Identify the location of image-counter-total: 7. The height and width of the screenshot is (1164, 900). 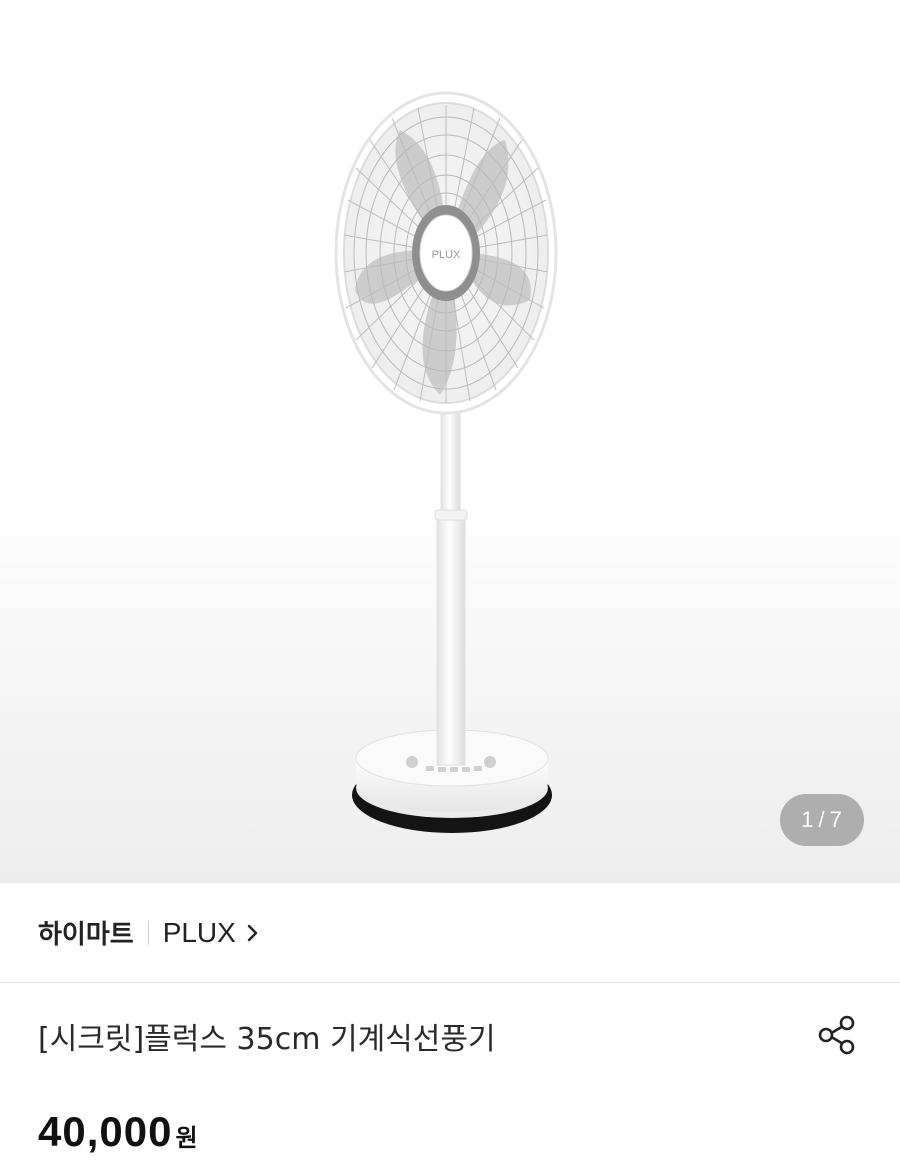
(836, 819).